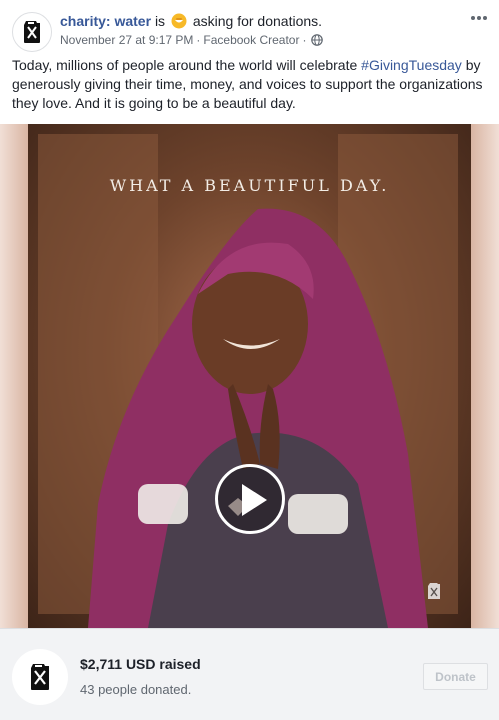  What do you see at coordinates (14, 376) in the screenshot?
I see `video-blur-left` at bounding box center [14, 376].